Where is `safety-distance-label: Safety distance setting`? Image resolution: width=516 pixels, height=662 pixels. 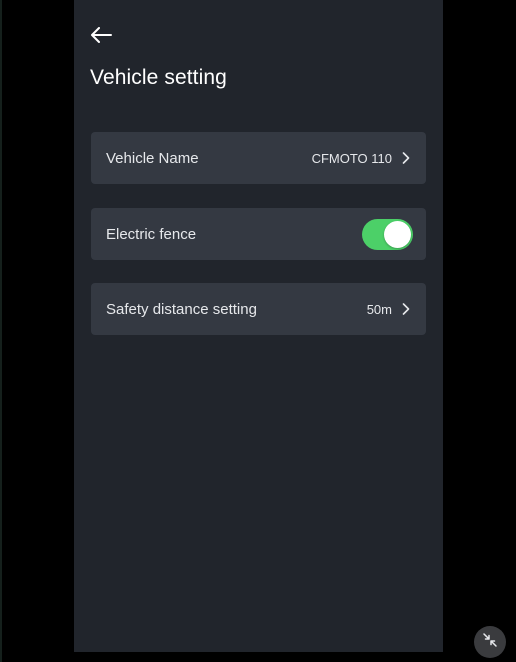
safety-distance-label: Safety distance setting is located at coordinates (181, 309).